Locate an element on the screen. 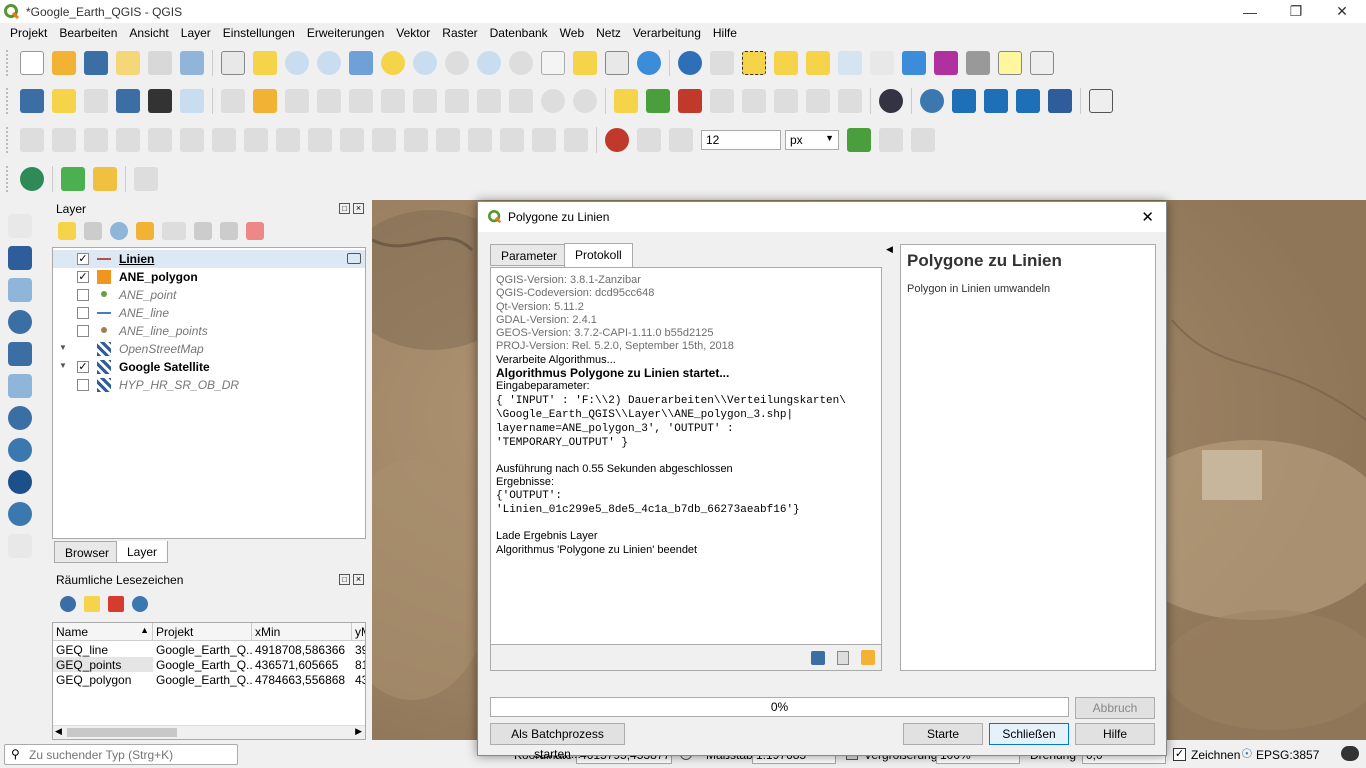  cut-features-icon is located at coordinates (457, 101).